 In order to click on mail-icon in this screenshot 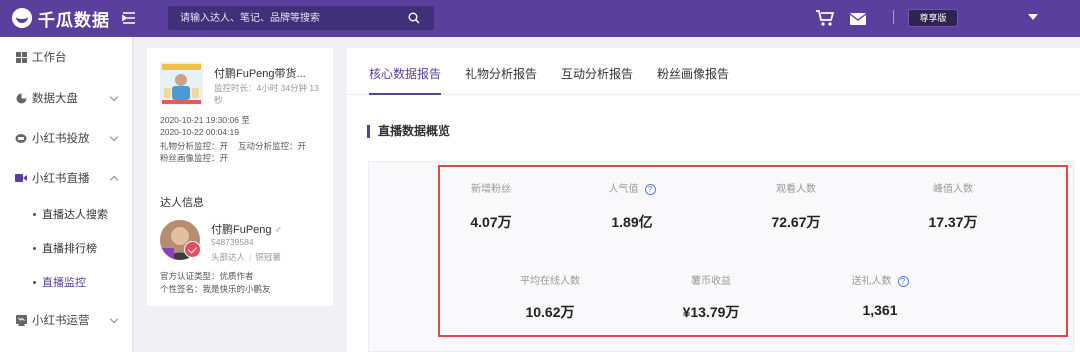, I will do `click(858, 18)`.